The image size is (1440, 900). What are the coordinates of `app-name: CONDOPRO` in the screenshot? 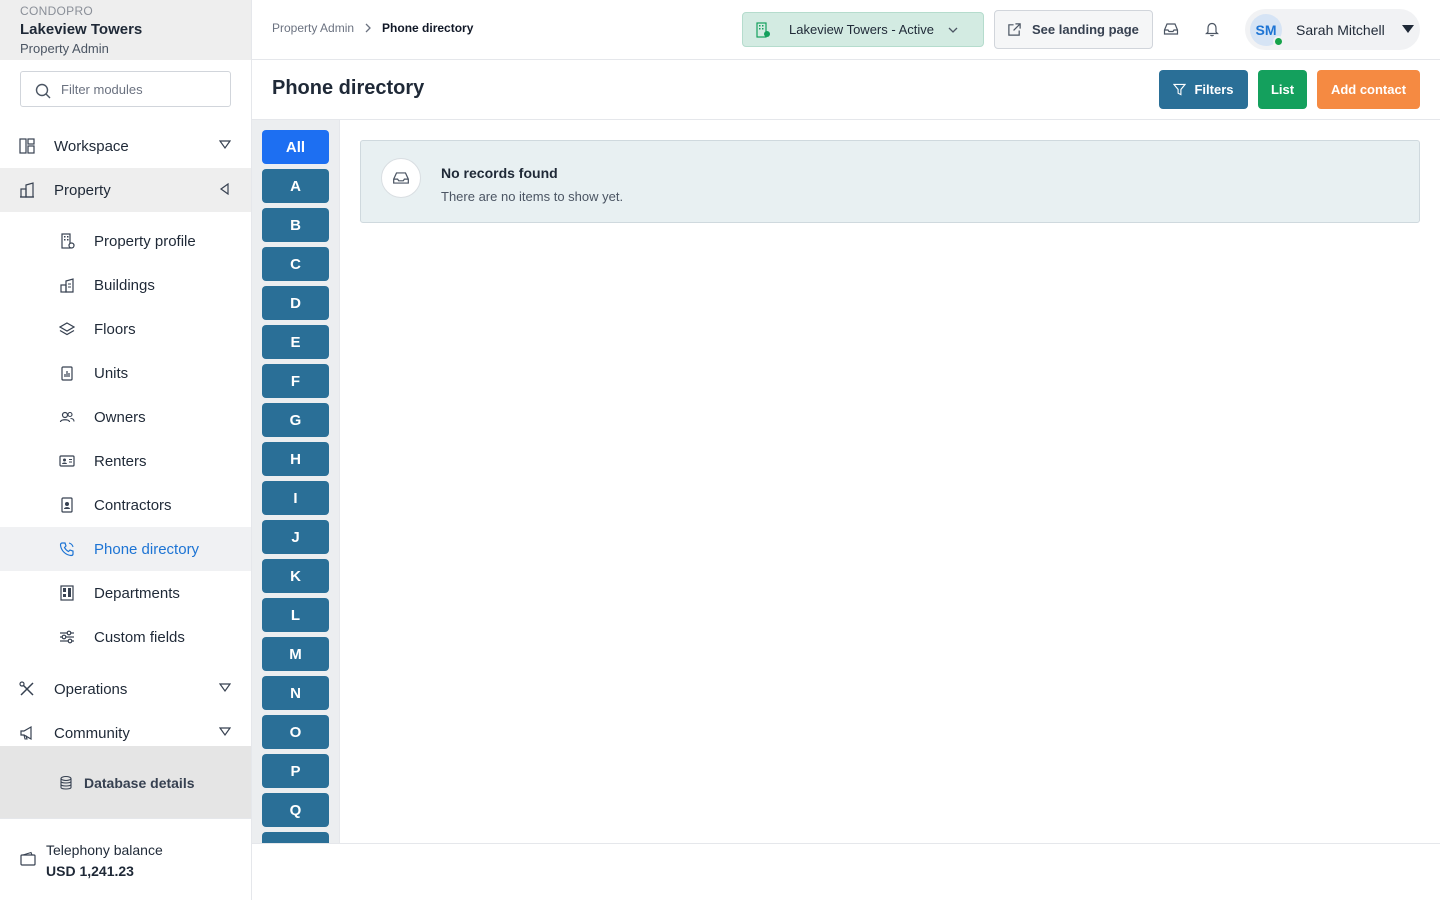 It's located at (57, 11).